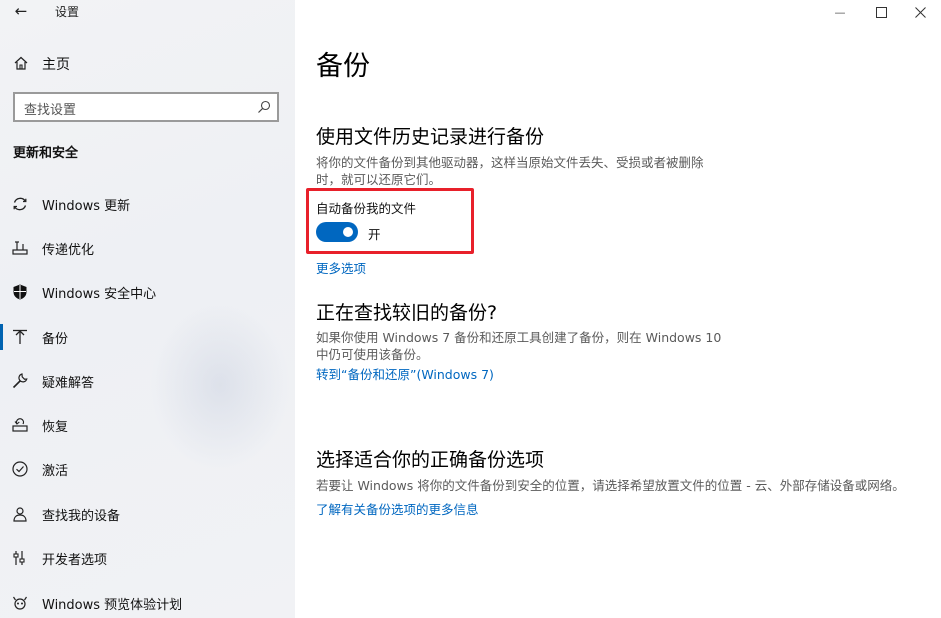 The image size is (941, 618). Describe the element at coordinates (430, 137) in the screenshot. I see `file-history-heading: 使用文件历史记录进行备份` at that location.